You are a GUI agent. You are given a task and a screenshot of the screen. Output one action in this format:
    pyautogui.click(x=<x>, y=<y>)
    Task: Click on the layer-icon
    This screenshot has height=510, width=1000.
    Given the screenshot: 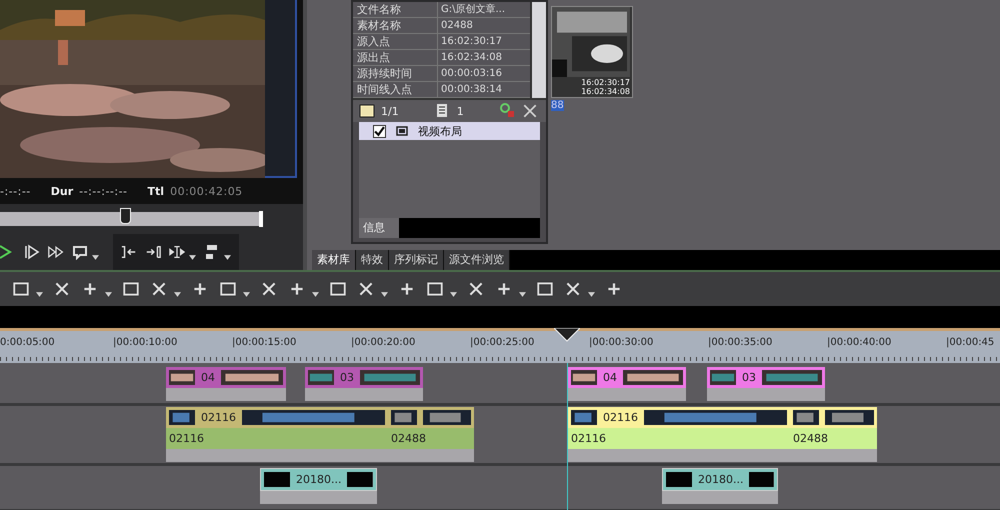 What is the action you would take?
    pyautogui.click(x=402, y=131)
    